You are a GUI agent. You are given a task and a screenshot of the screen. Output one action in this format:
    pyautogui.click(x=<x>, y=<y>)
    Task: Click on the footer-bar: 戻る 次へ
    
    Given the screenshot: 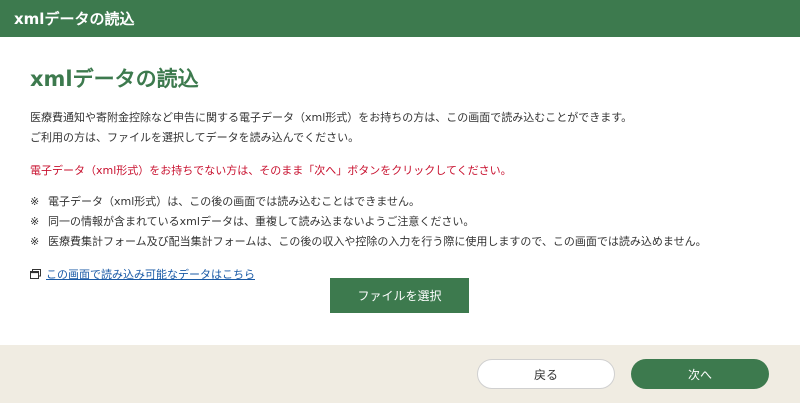 What is the action you would take?
    pyautogui.click(x=400, y=374)
    